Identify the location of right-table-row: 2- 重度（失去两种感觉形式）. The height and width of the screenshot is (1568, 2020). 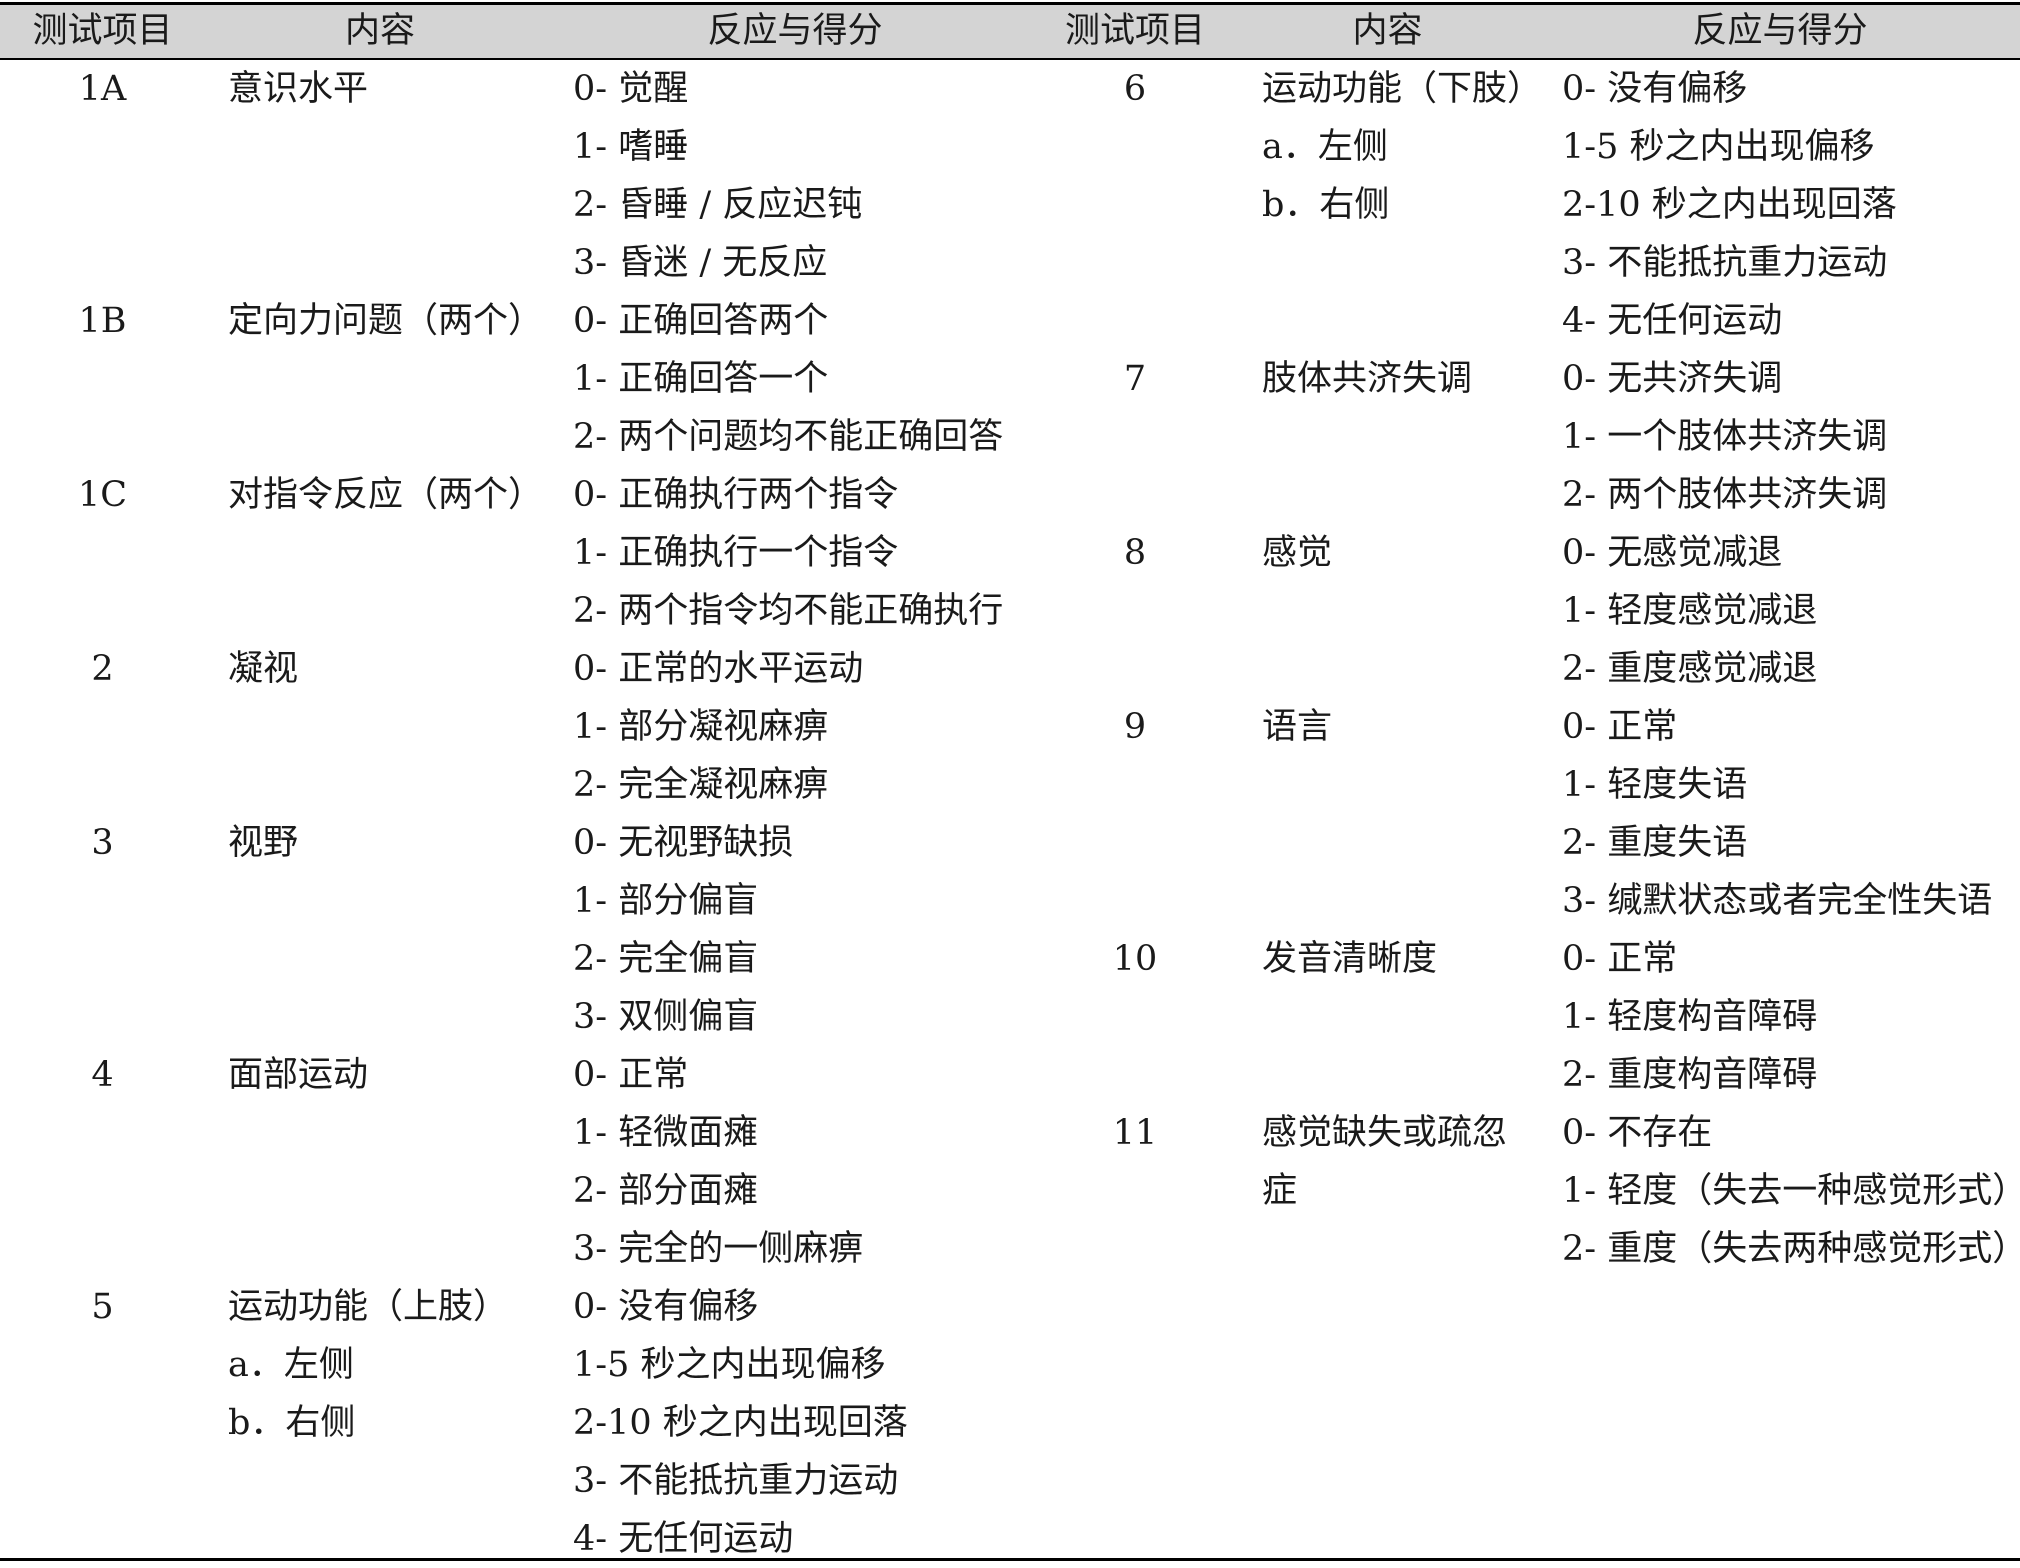
(1010, 1249).